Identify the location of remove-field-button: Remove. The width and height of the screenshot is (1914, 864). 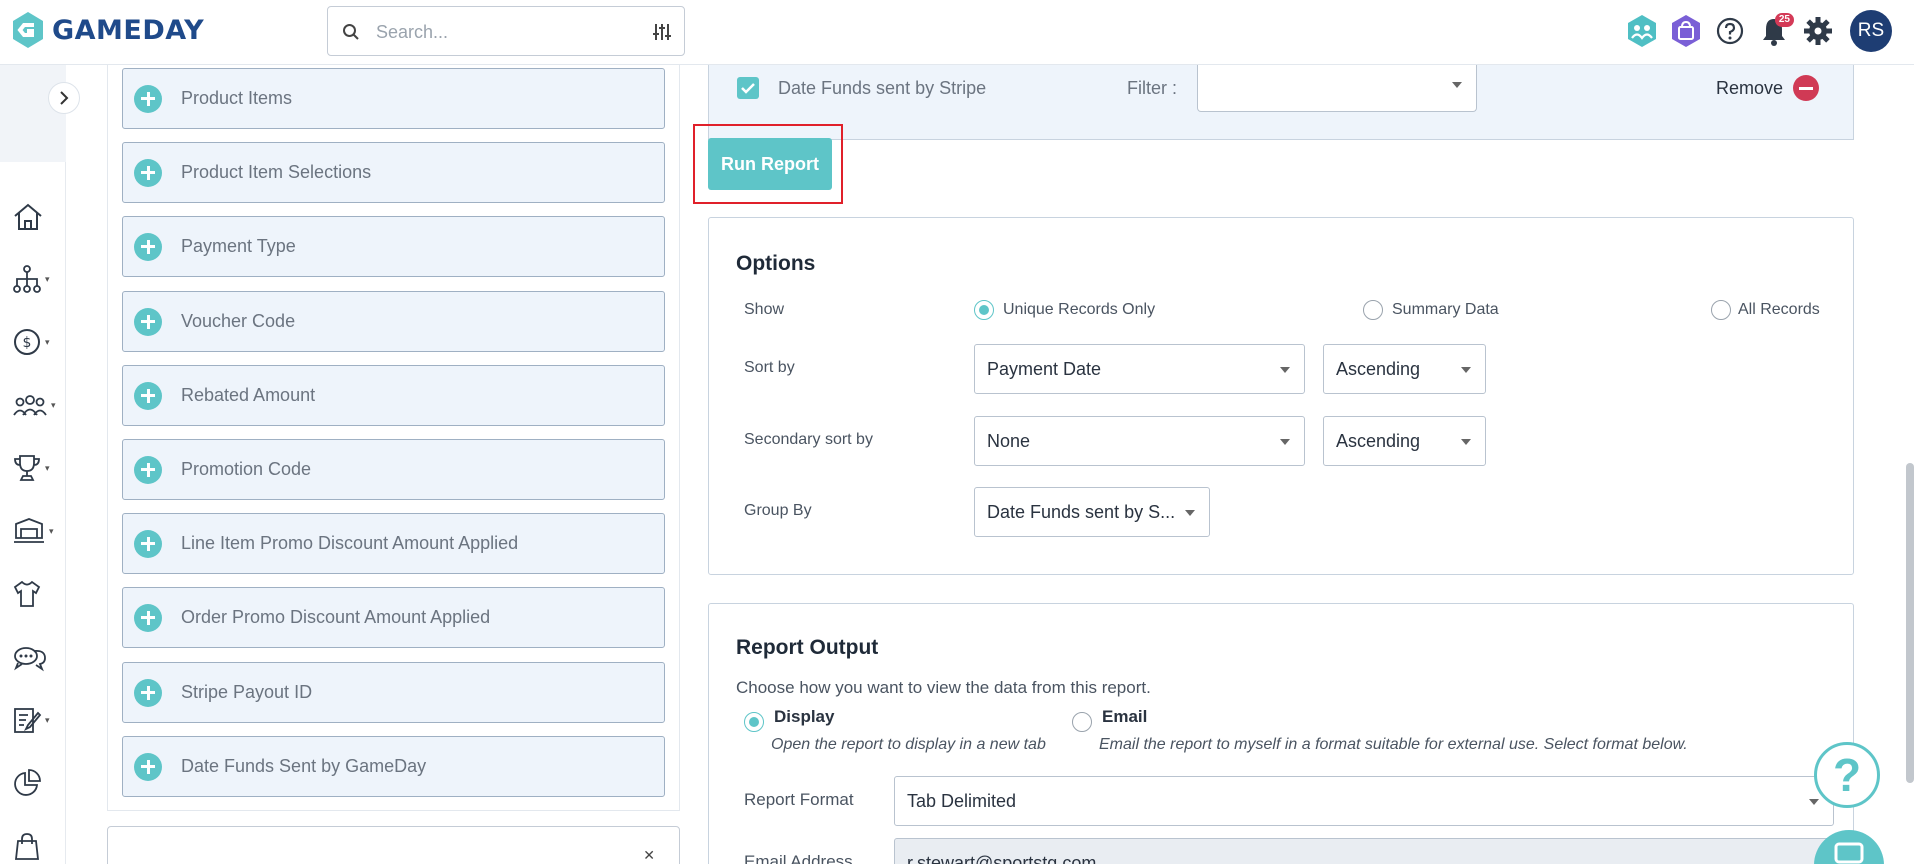
(1767, 88).